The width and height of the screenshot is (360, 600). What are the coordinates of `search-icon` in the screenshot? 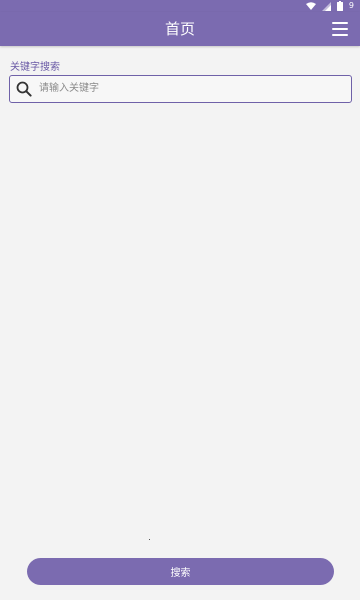 It's located at (24, 89).